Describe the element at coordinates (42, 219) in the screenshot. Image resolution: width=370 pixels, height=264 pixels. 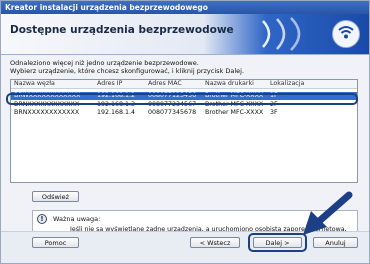
I see `info-icon: !` at that location.